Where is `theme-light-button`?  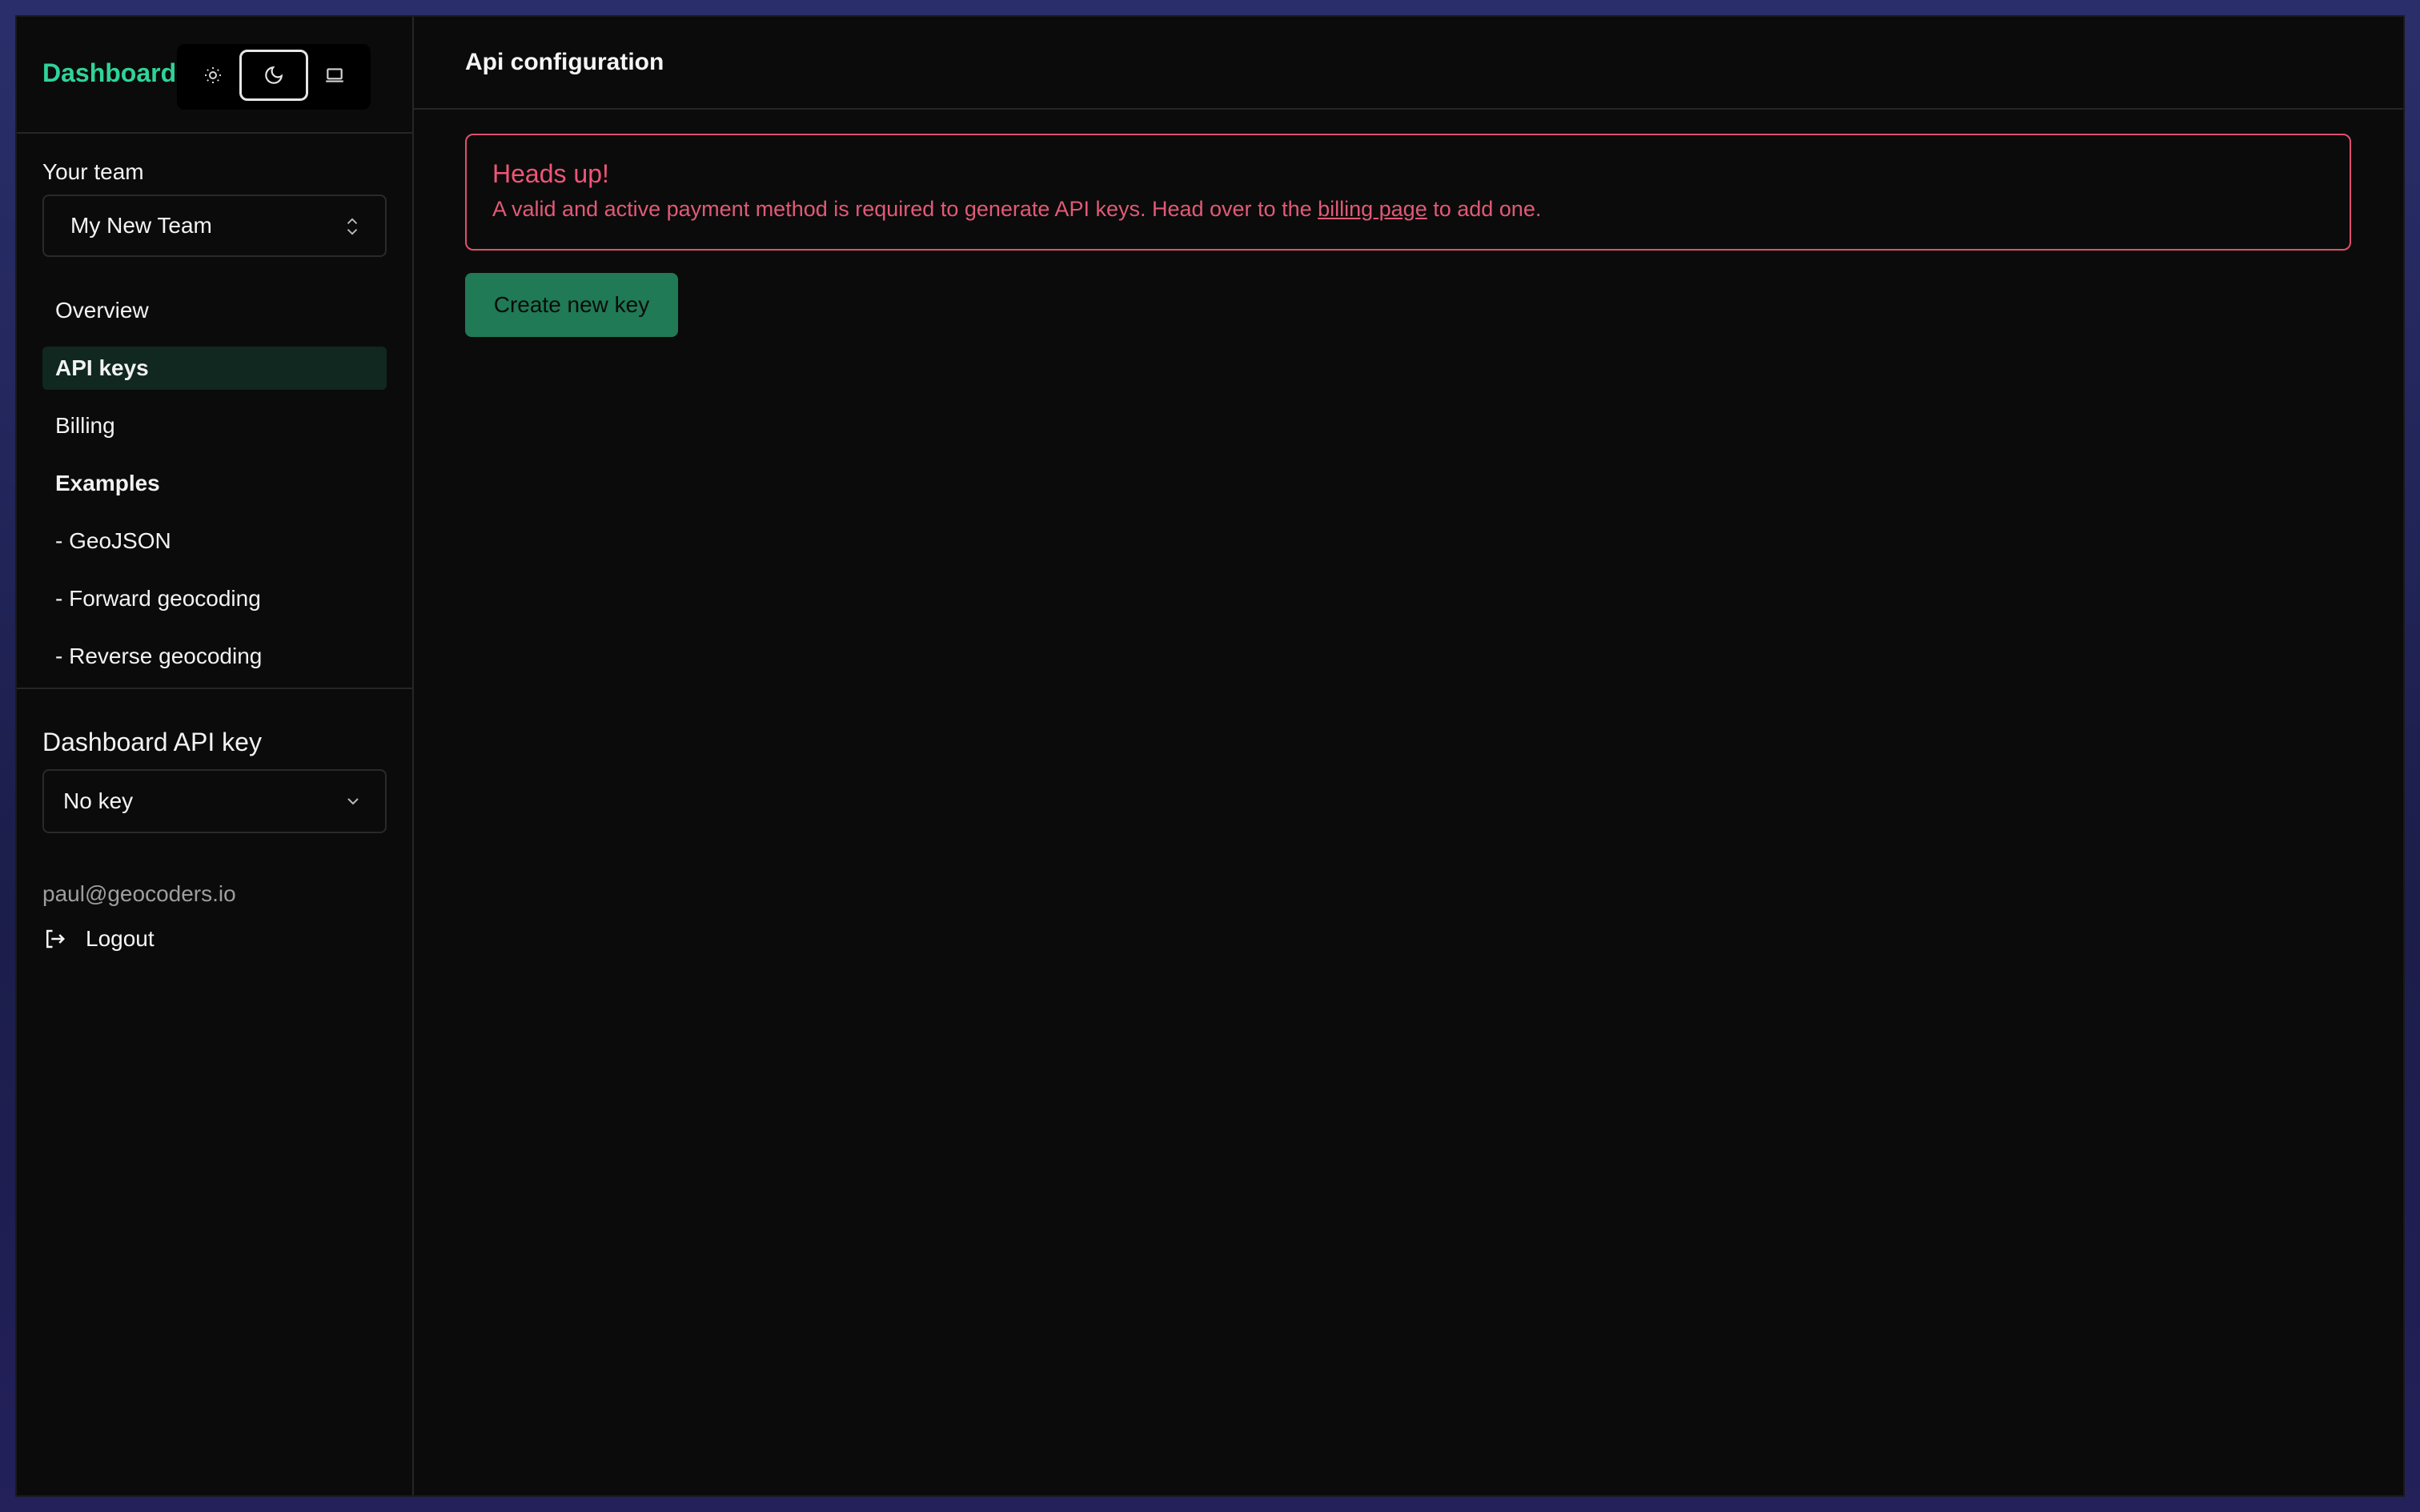 theme-light-button is located at coordinates (213, 75).